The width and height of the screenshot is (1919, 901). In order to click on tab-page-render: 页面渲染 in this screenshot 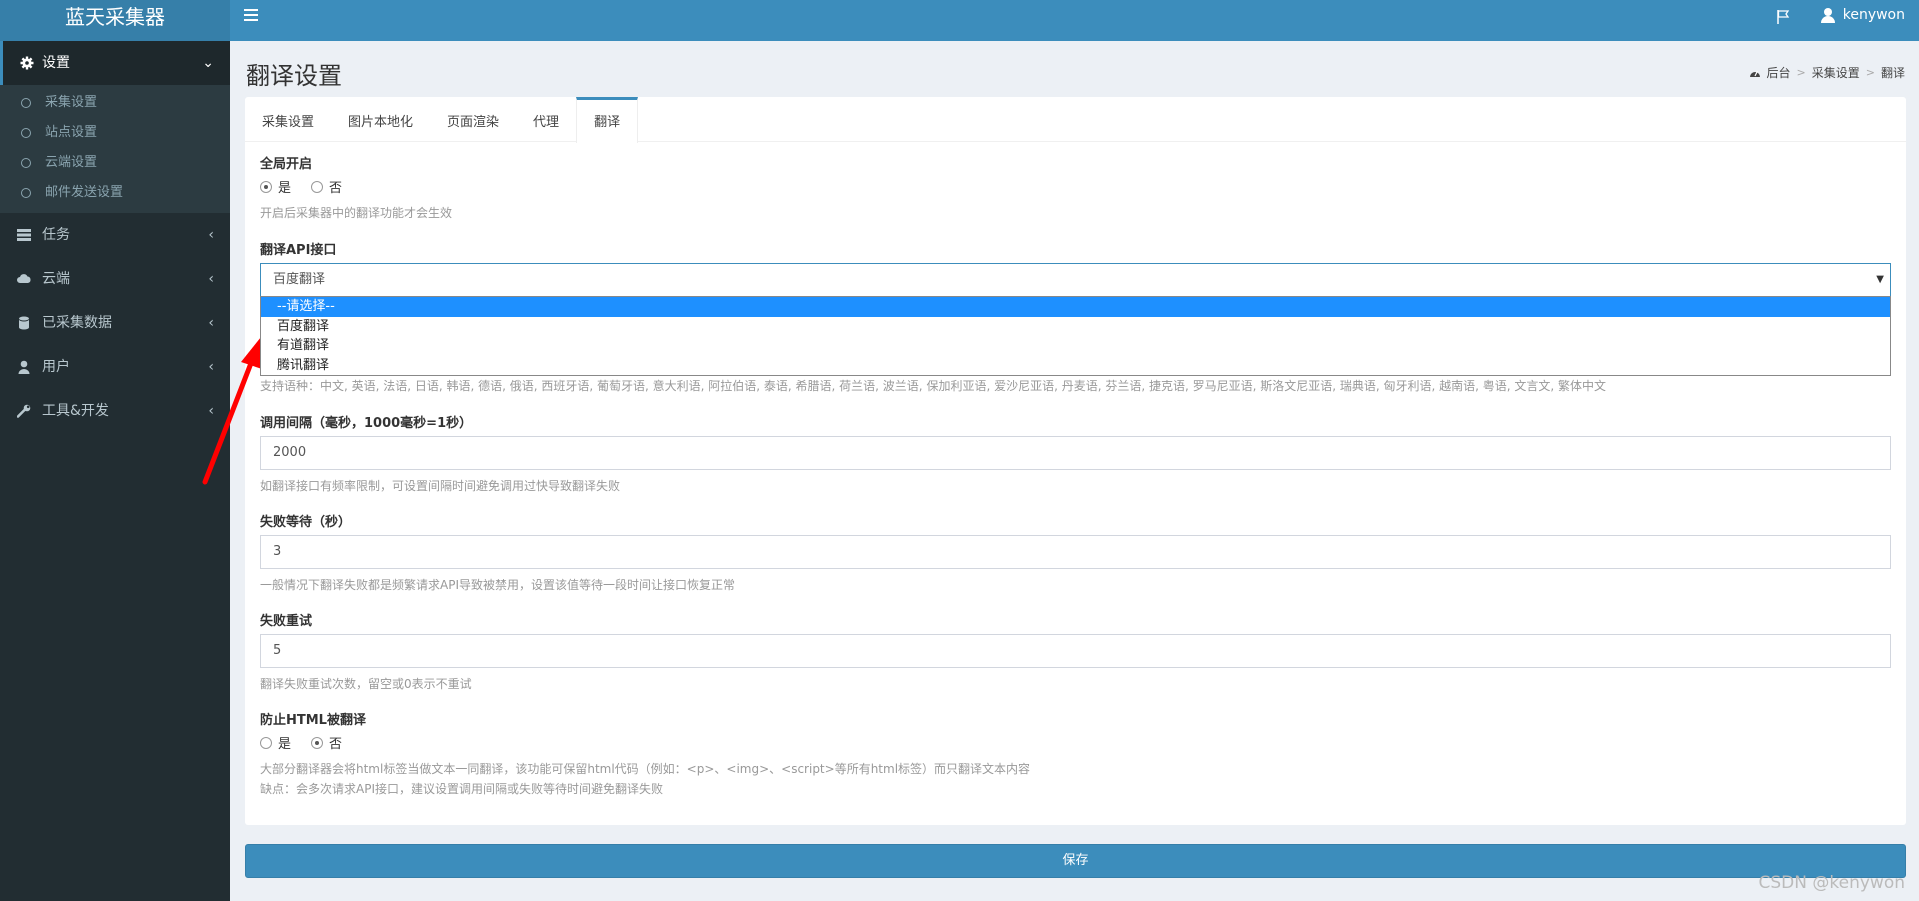, I will do `click(473, 119)`.